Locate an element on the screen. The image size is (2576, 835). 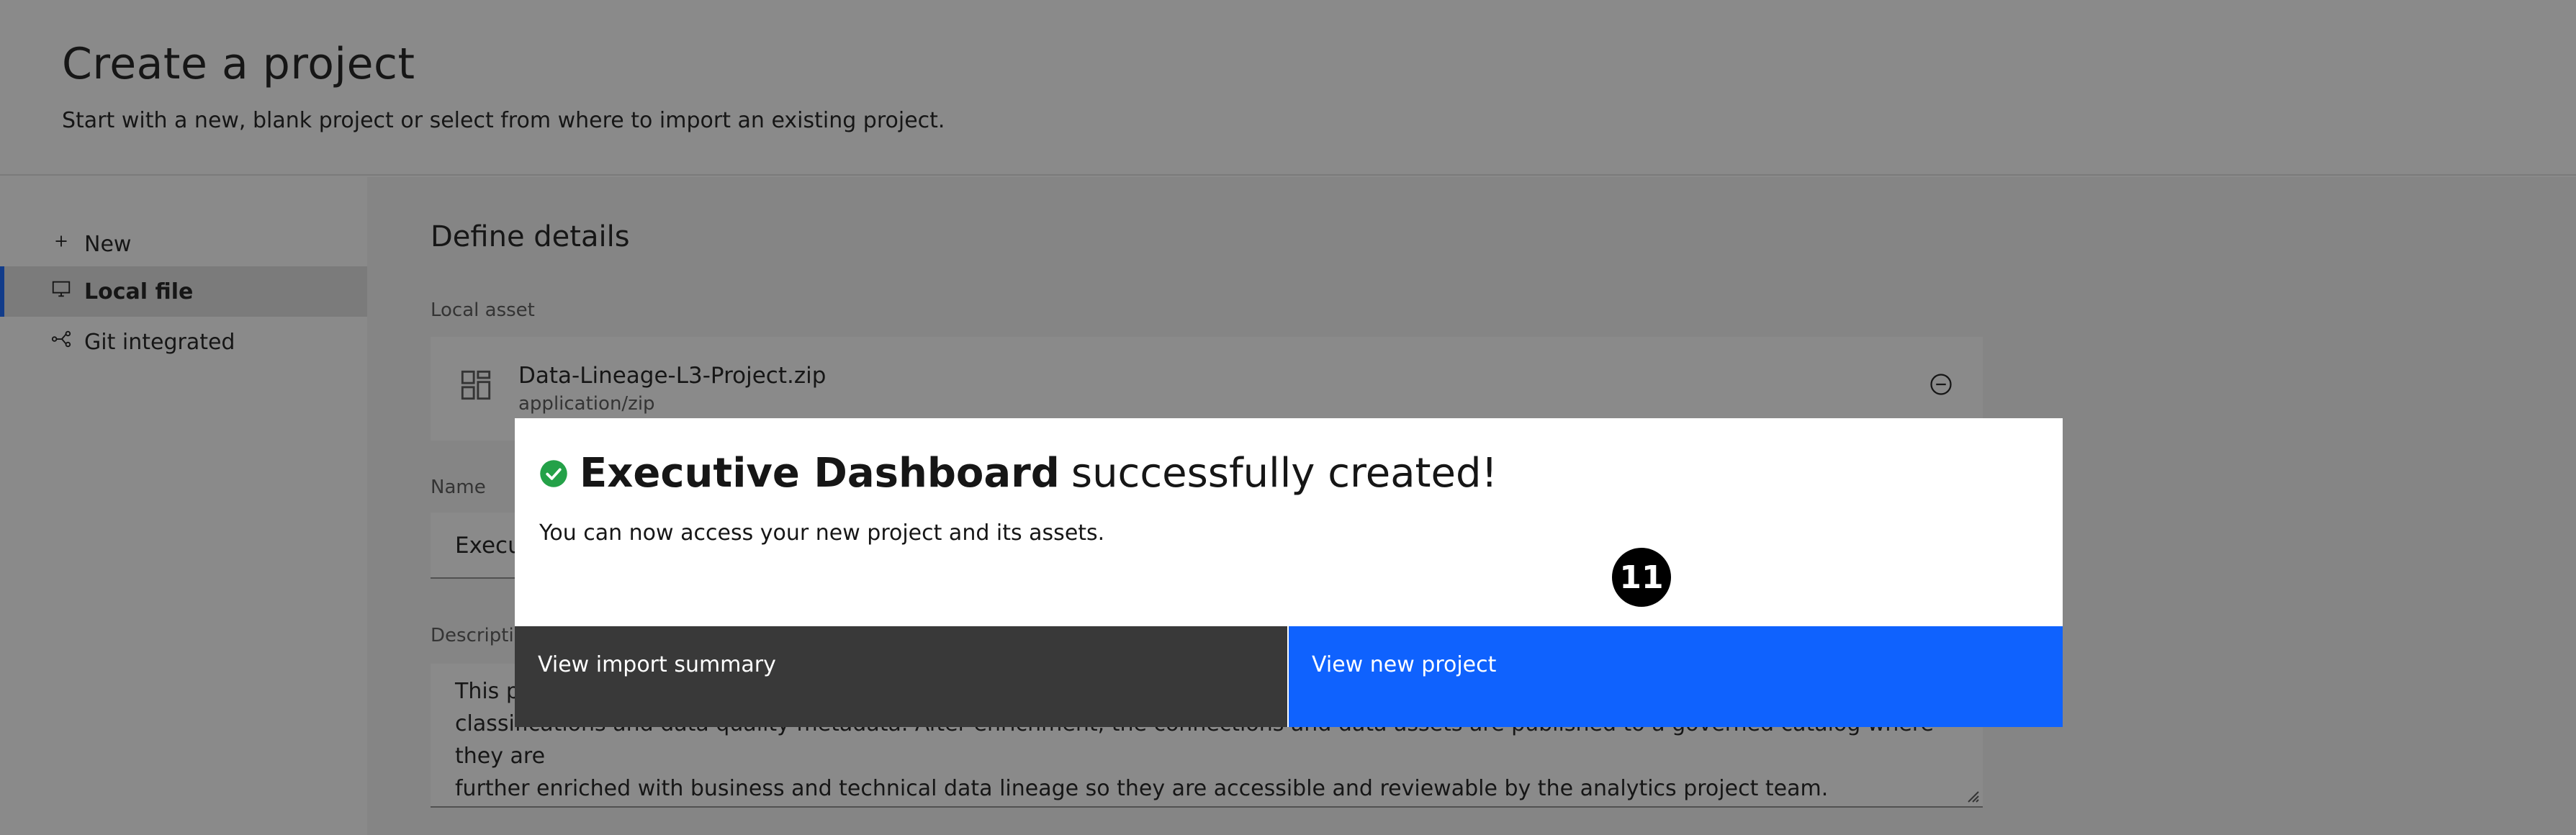
modal-footer: View import summary View new project is located at coordinates (1289, 676).